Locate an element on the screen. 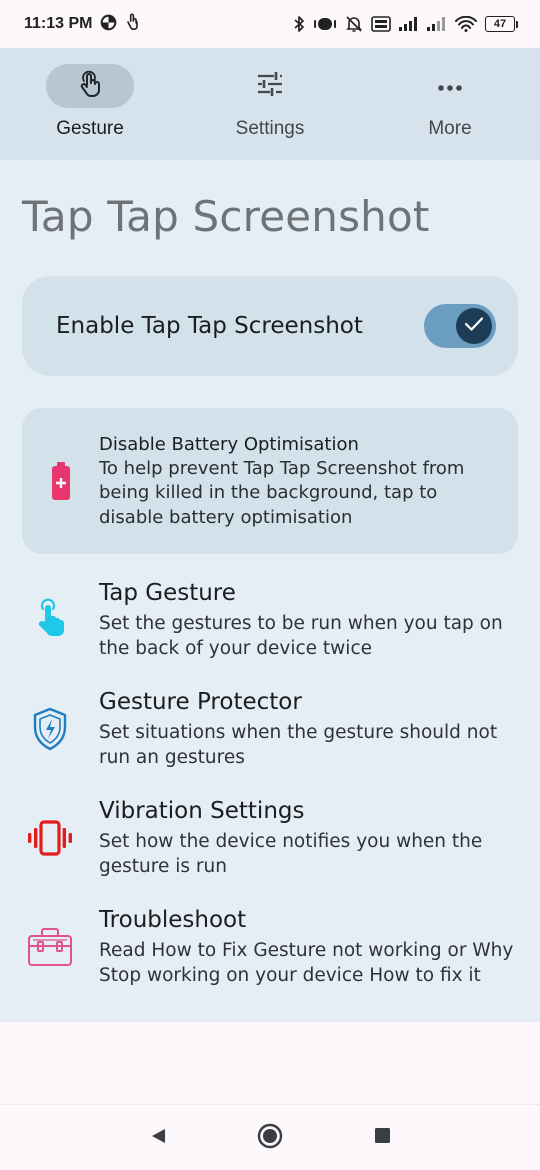 The width and height of the screenshot is (540, 1170). battery-title: Disable Battery Optimisation is located at coordinates (229, 444).